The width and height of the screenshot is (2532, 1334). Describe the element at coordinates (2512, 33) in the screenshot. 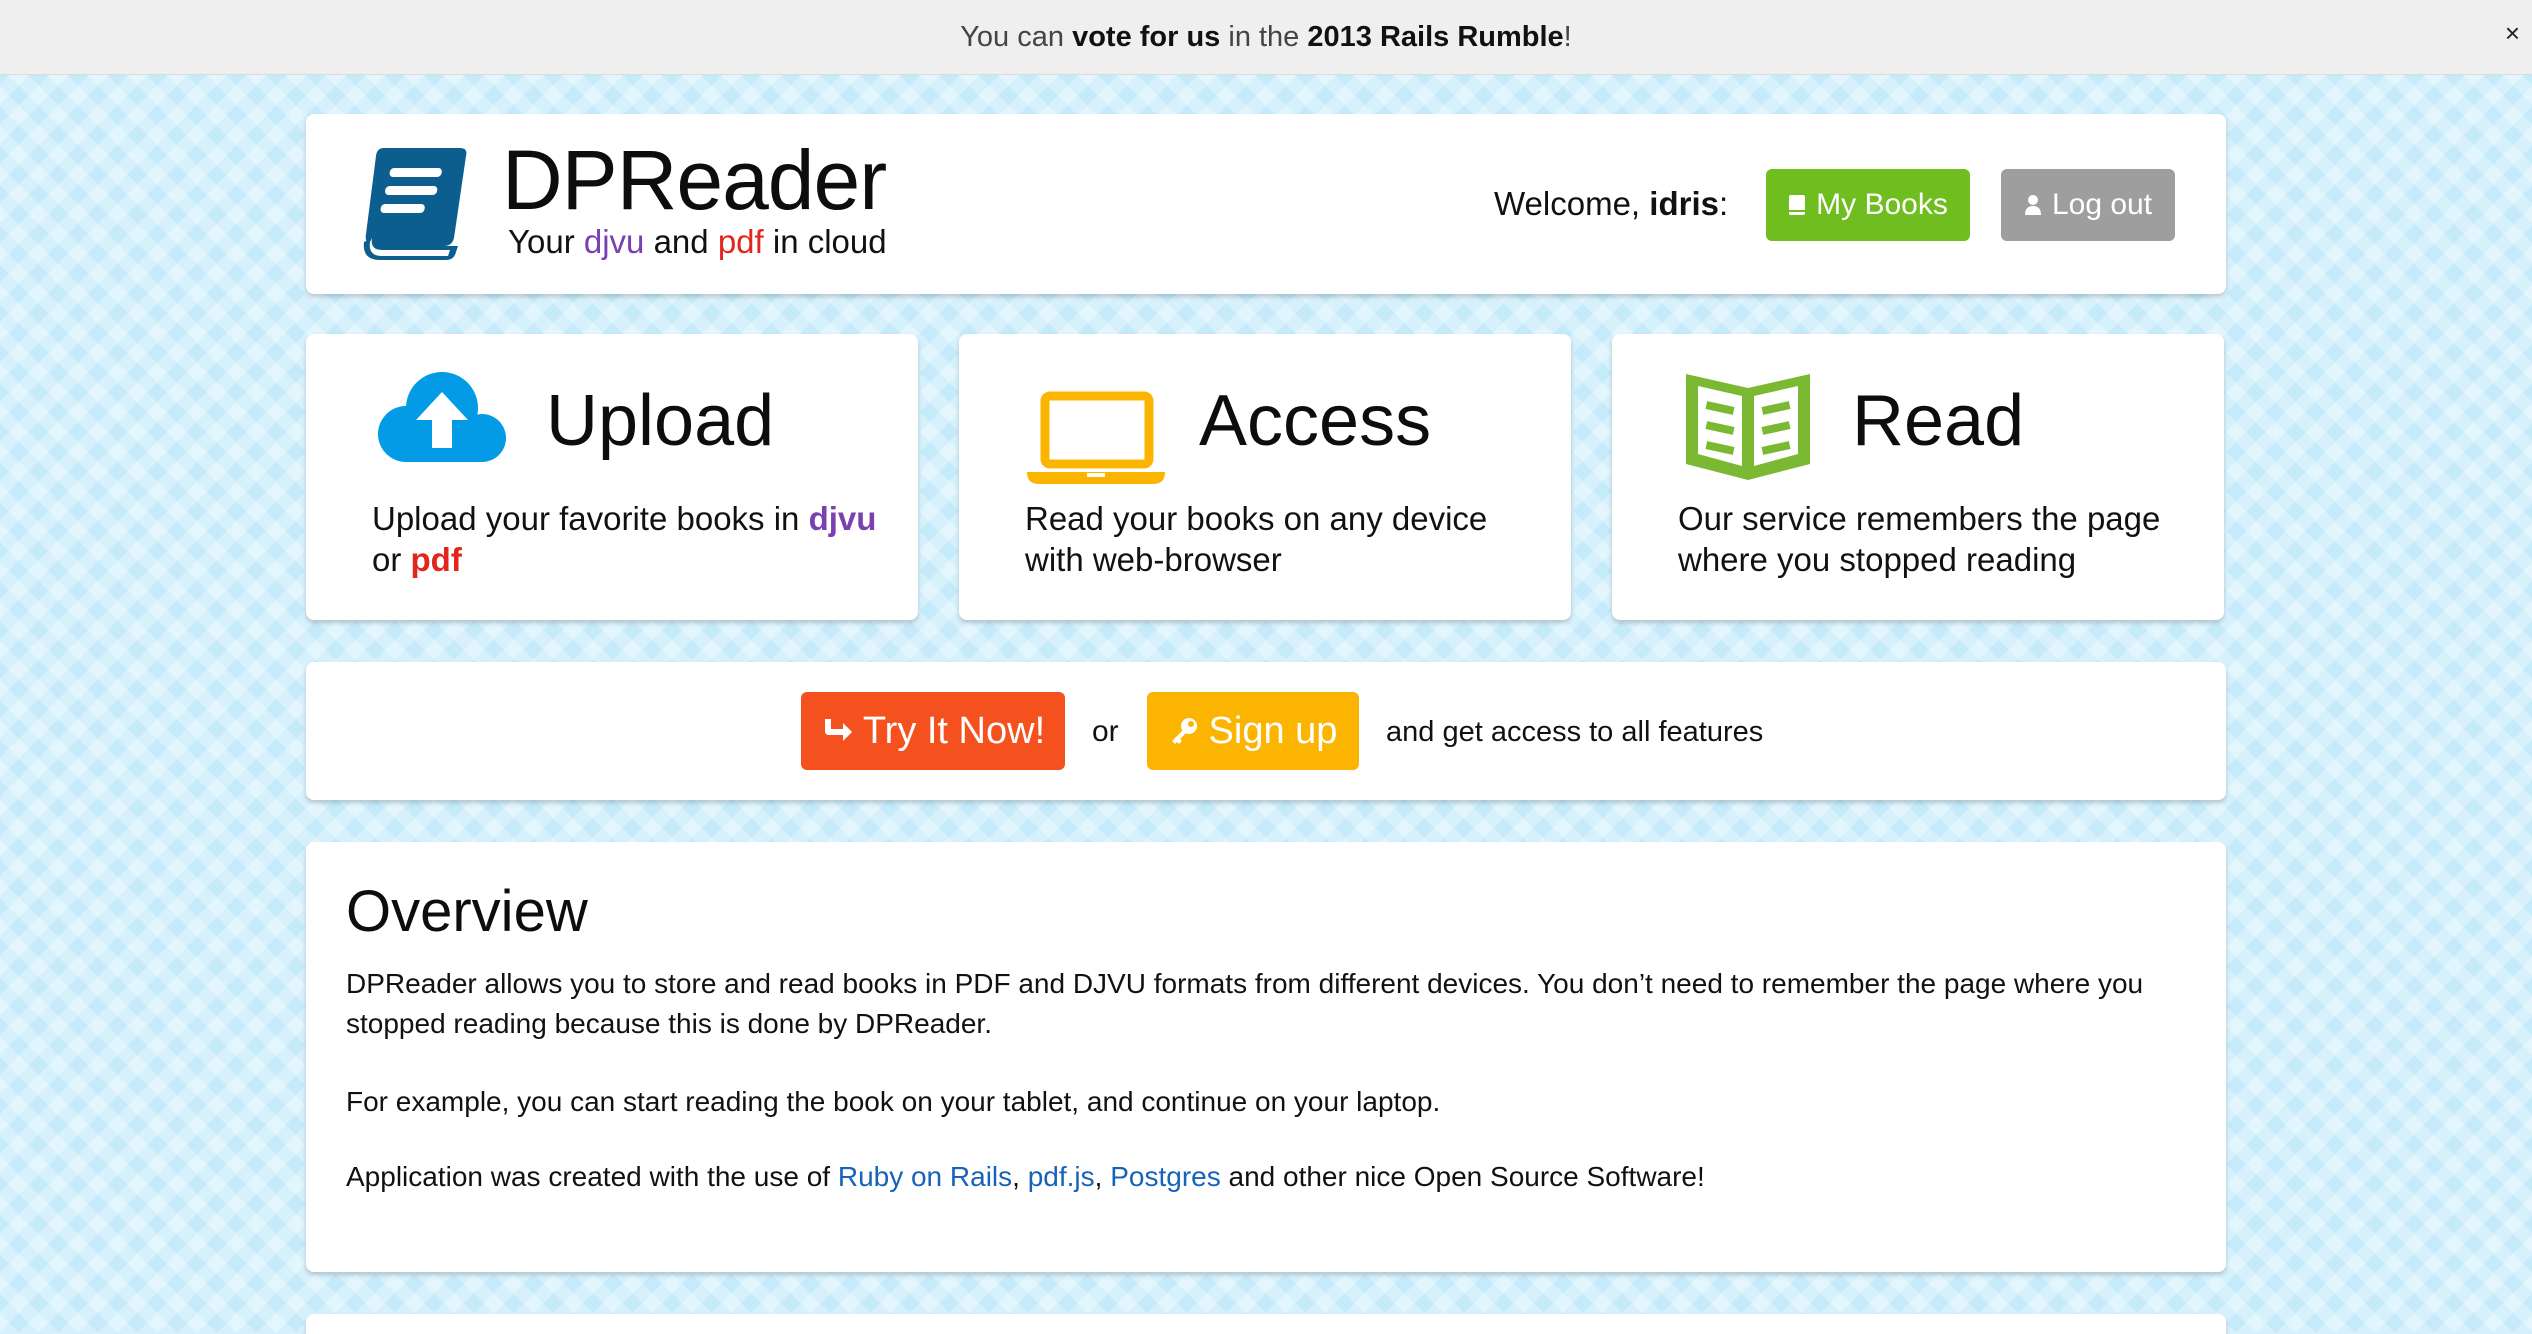

I see `close-icon: ×` at that location.